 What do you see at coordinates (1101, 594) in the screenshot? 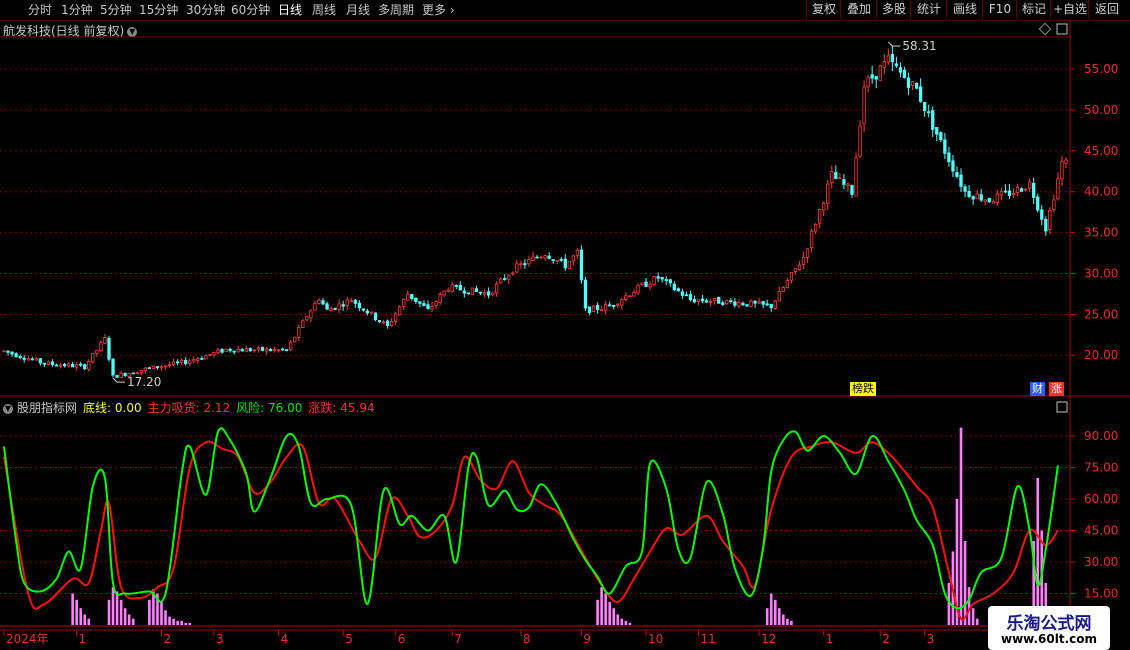
I see `ind-y-tick-label: 15.00` at bounding box center [1101, 594].